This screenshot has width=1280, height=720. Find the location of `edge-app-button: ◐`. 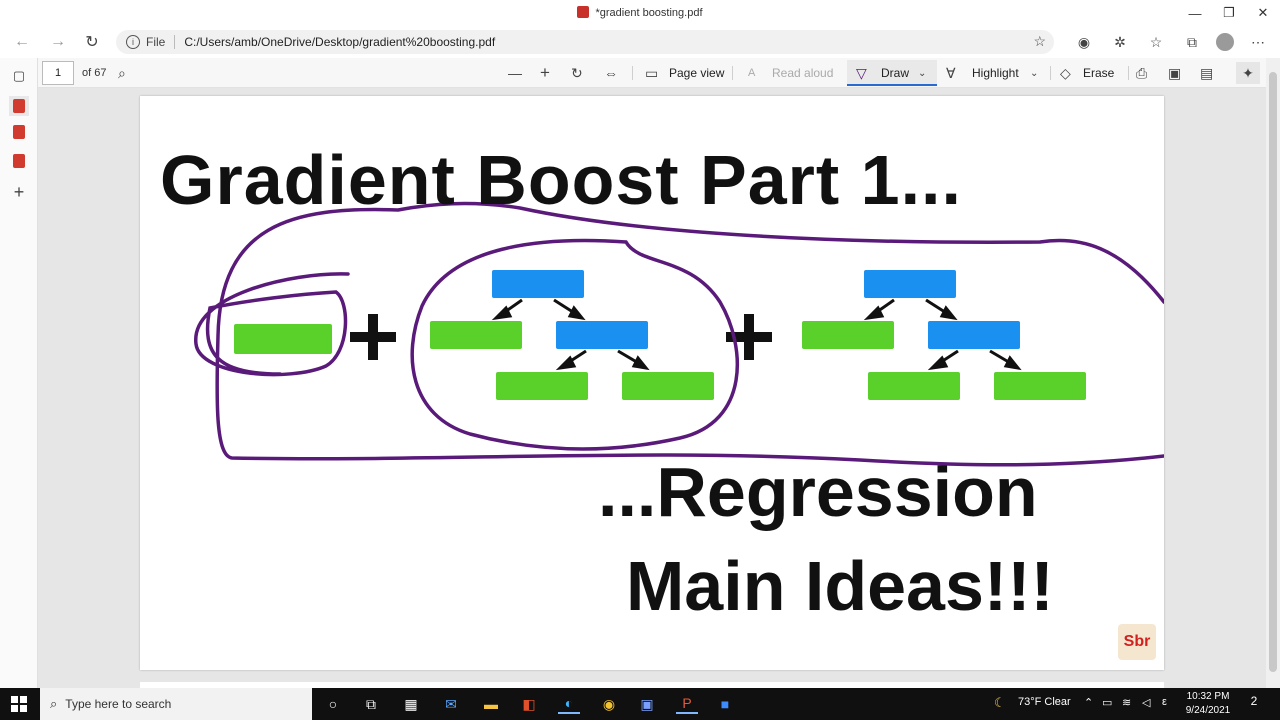

edge-app-button: ◐ is located at coordinates (569, 704).